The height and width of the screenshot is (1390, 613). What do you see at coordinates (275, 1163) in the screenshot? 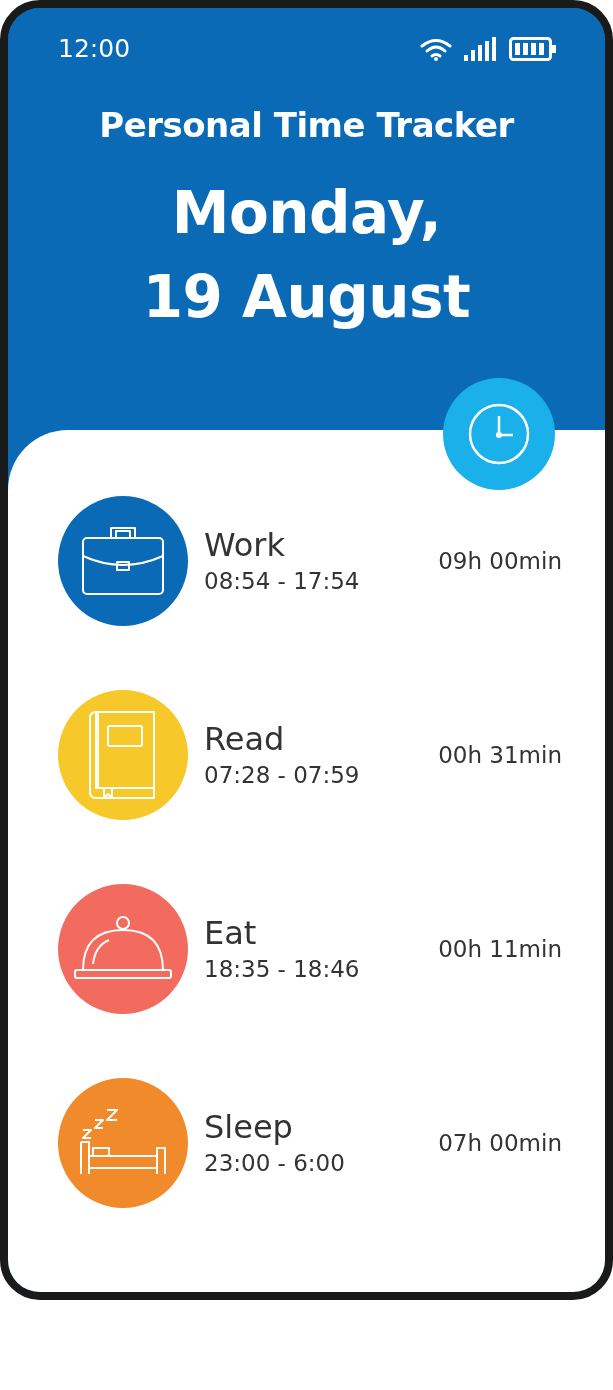
I see `time-range: 23:00 - 6:00` at bounding box center [275, 1163].